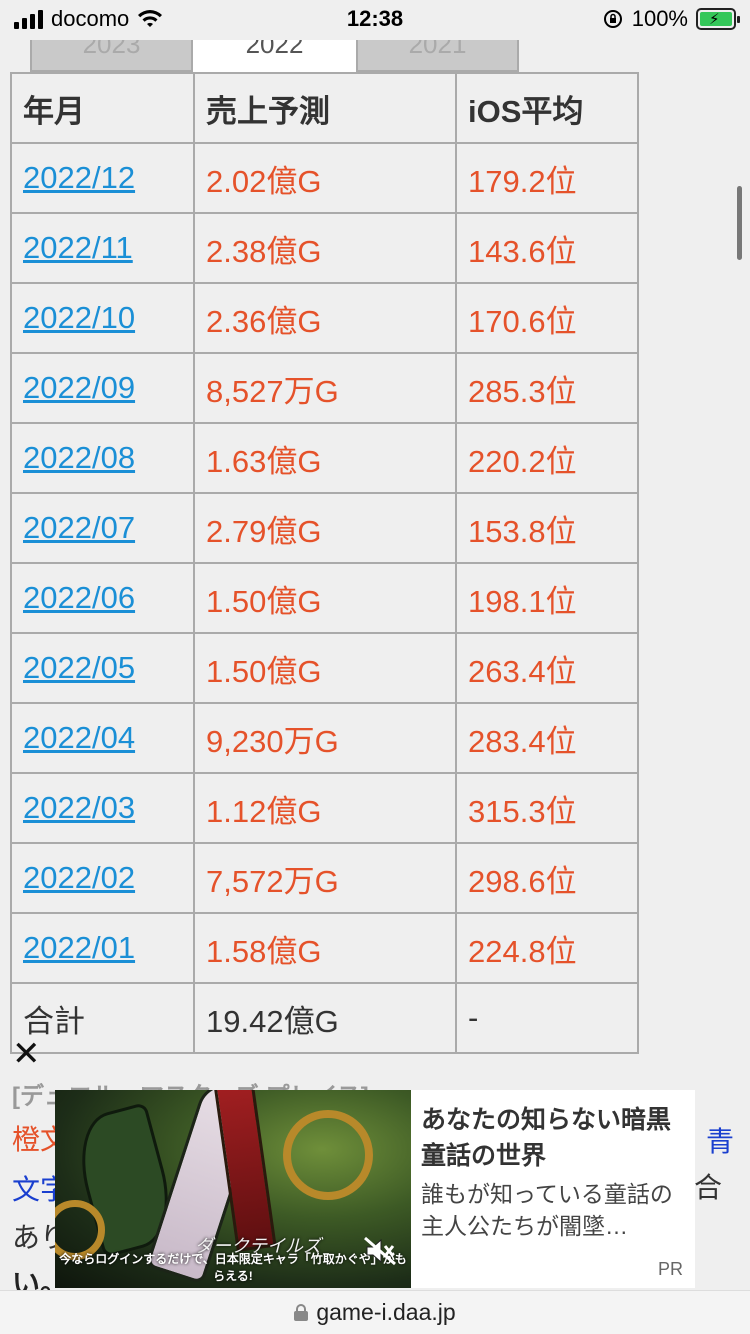  I want to click on month-link: 2022/03, so click(79, 807).